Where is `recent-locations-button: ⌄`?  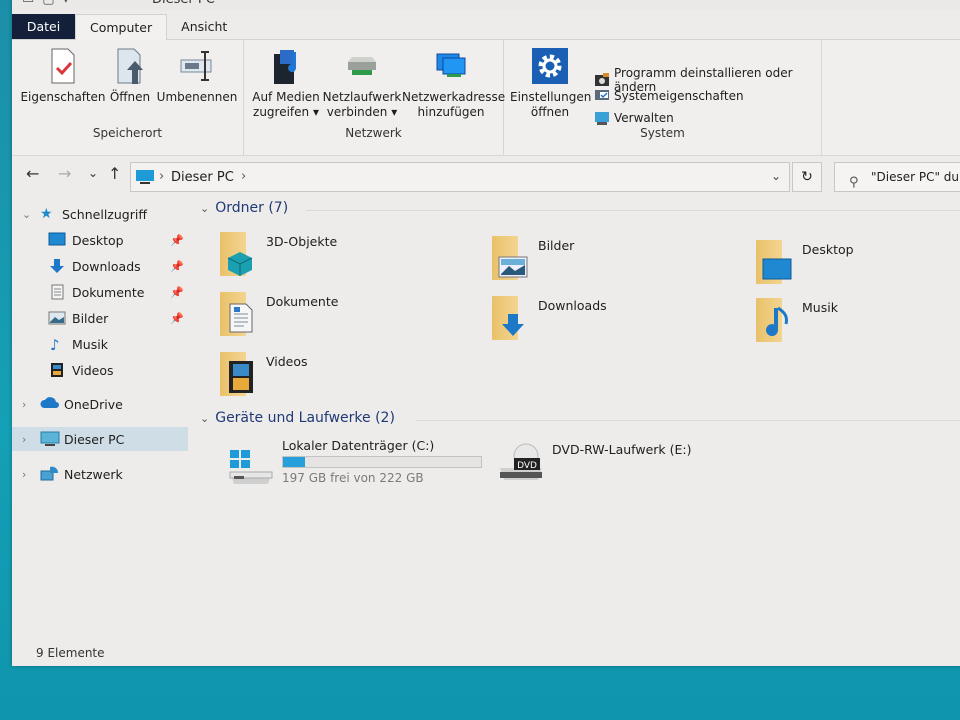 recent-locations-button: ⌄ is located at coordinates (93, 173).